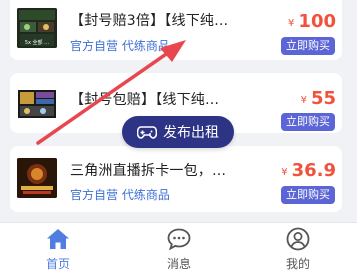  I want to click on listing-price: ¥55, so click(318, 98).